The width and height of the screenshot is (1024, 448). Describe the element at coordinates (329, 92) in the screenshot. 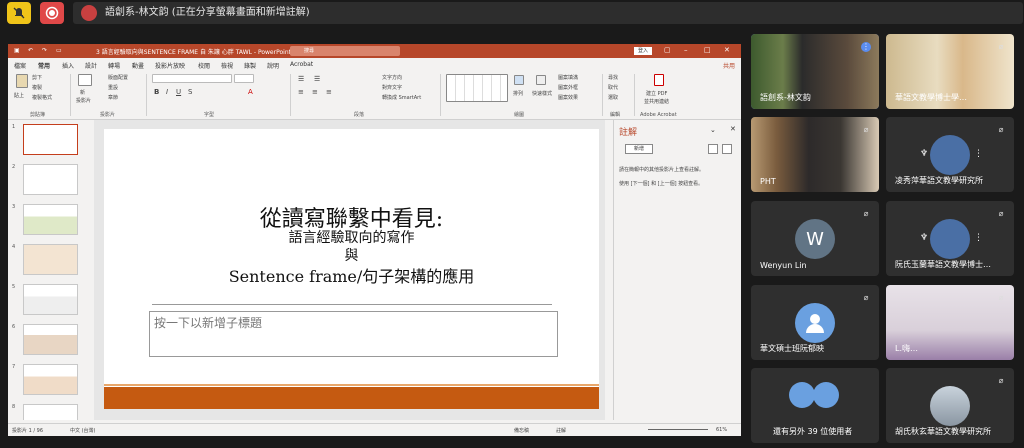

I see `align-right-icon: ≡` at that location.